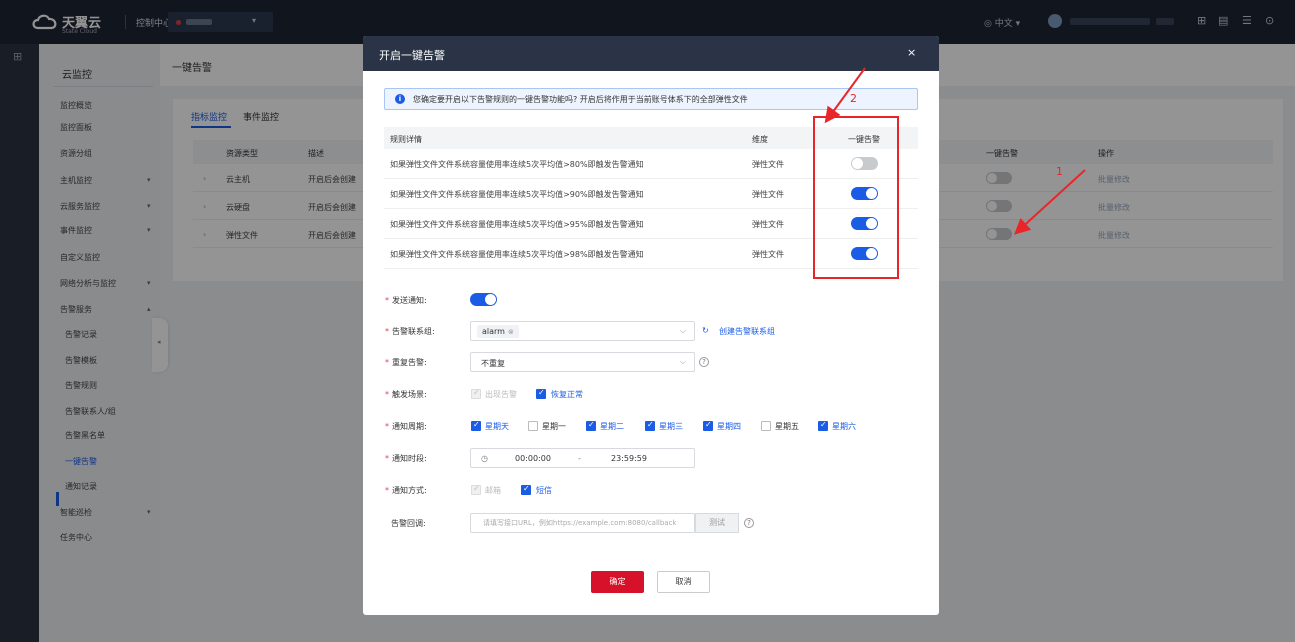  Describe the element at coordinates (760, 139) in the screenshot. I see `column-header: 维度` at that location.